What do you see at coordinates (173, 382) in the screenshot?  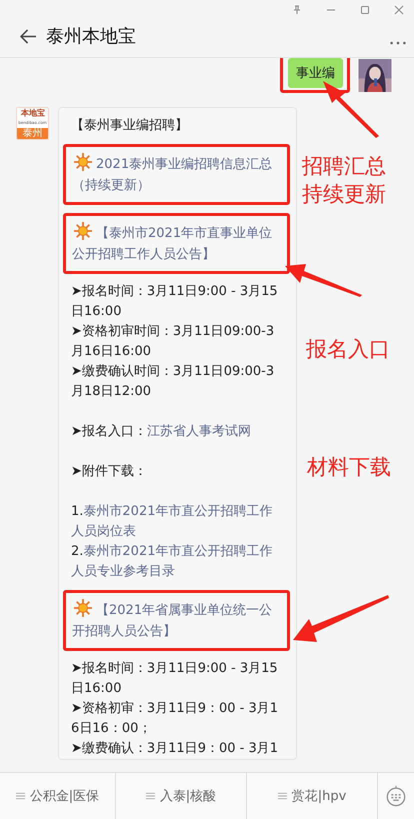 I see `message-line: ➤缴费确认时间：3月11日09:00-3月18日12:00` at bounding box center [173, 382].